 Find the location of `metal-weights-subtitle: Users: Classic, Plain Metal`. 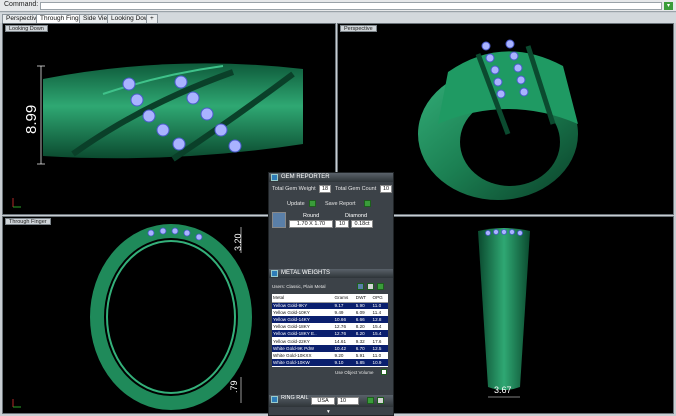

metal-weights-subtitle: Users: Classic, Plain Metal is located at coordinates (299, 286).